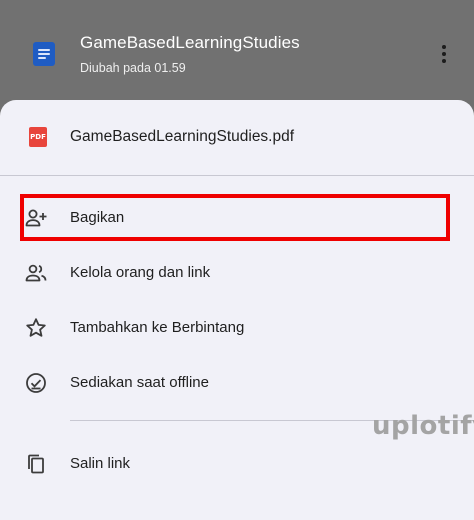  I want to click on file-info-row: PDF GameBasedLearningStudies.pdf, so click(237, 138).